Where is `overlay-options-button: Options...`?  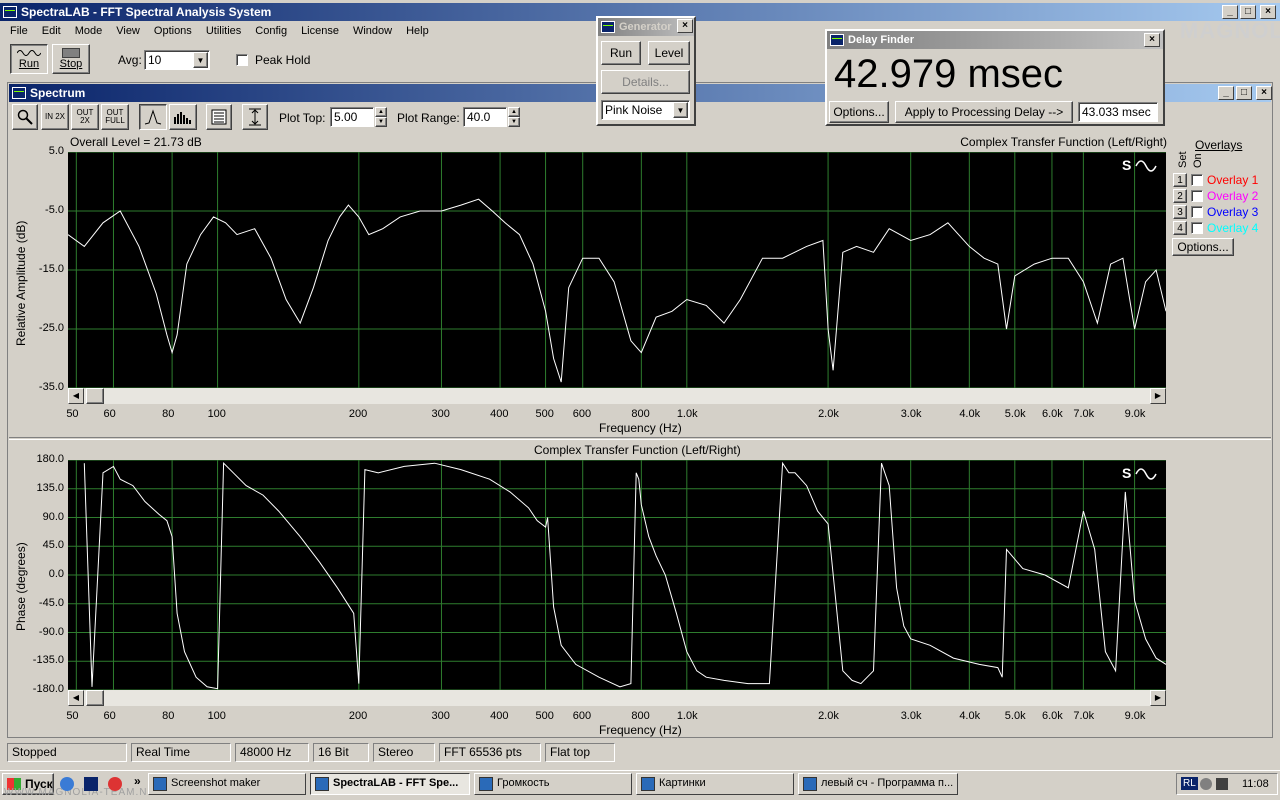
overlay-options-button: Options... is located at coordinates (1203, 247).